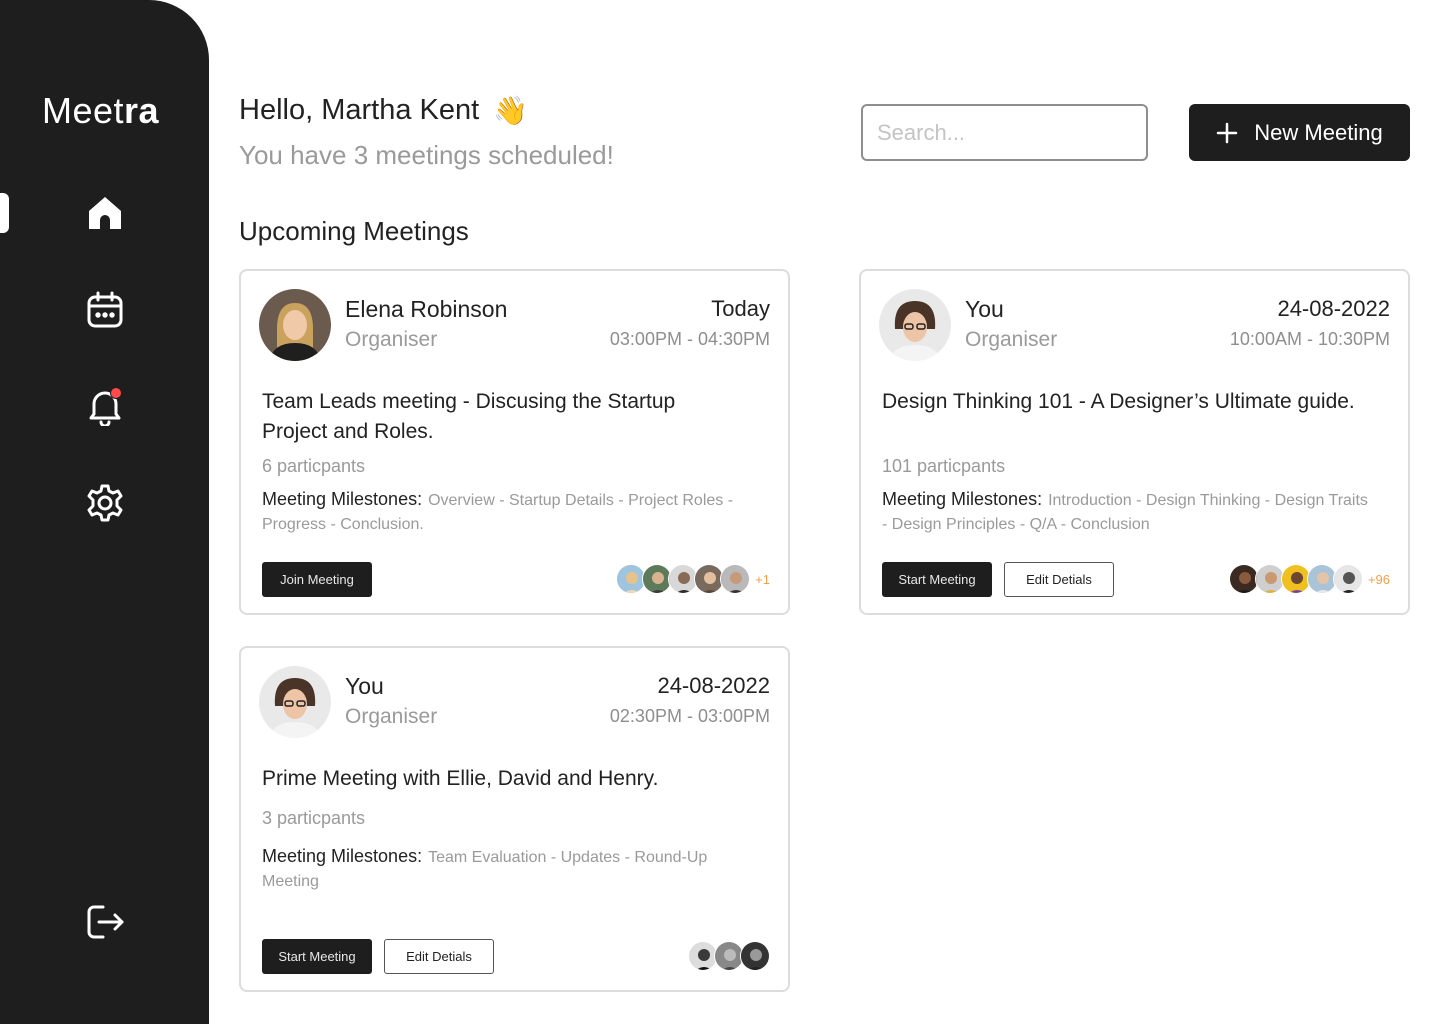  I want to click on sidebar-item-home, so click(105, 213).